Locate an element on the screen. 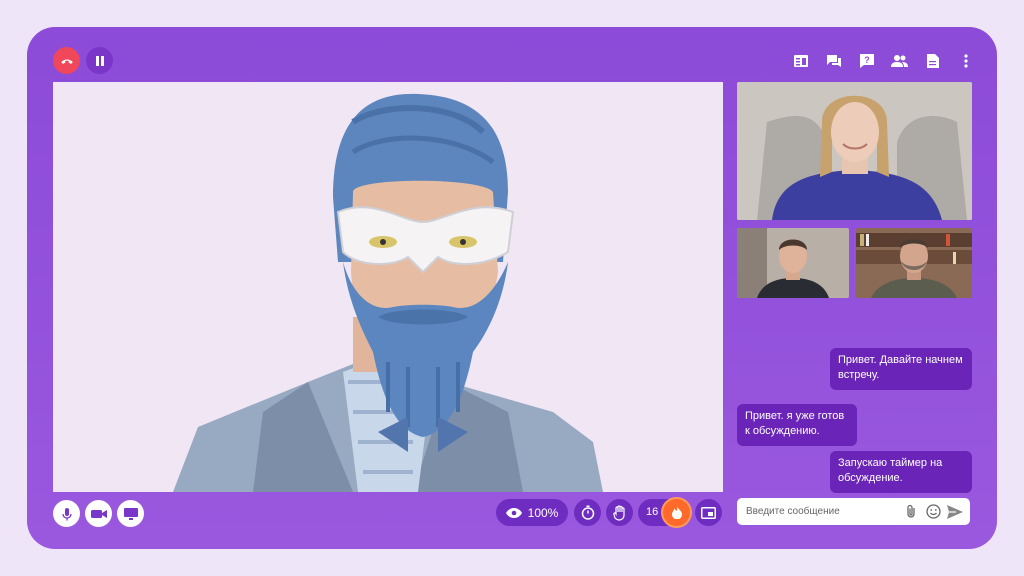  raise-hand-button is located at coordinates (619, 512).